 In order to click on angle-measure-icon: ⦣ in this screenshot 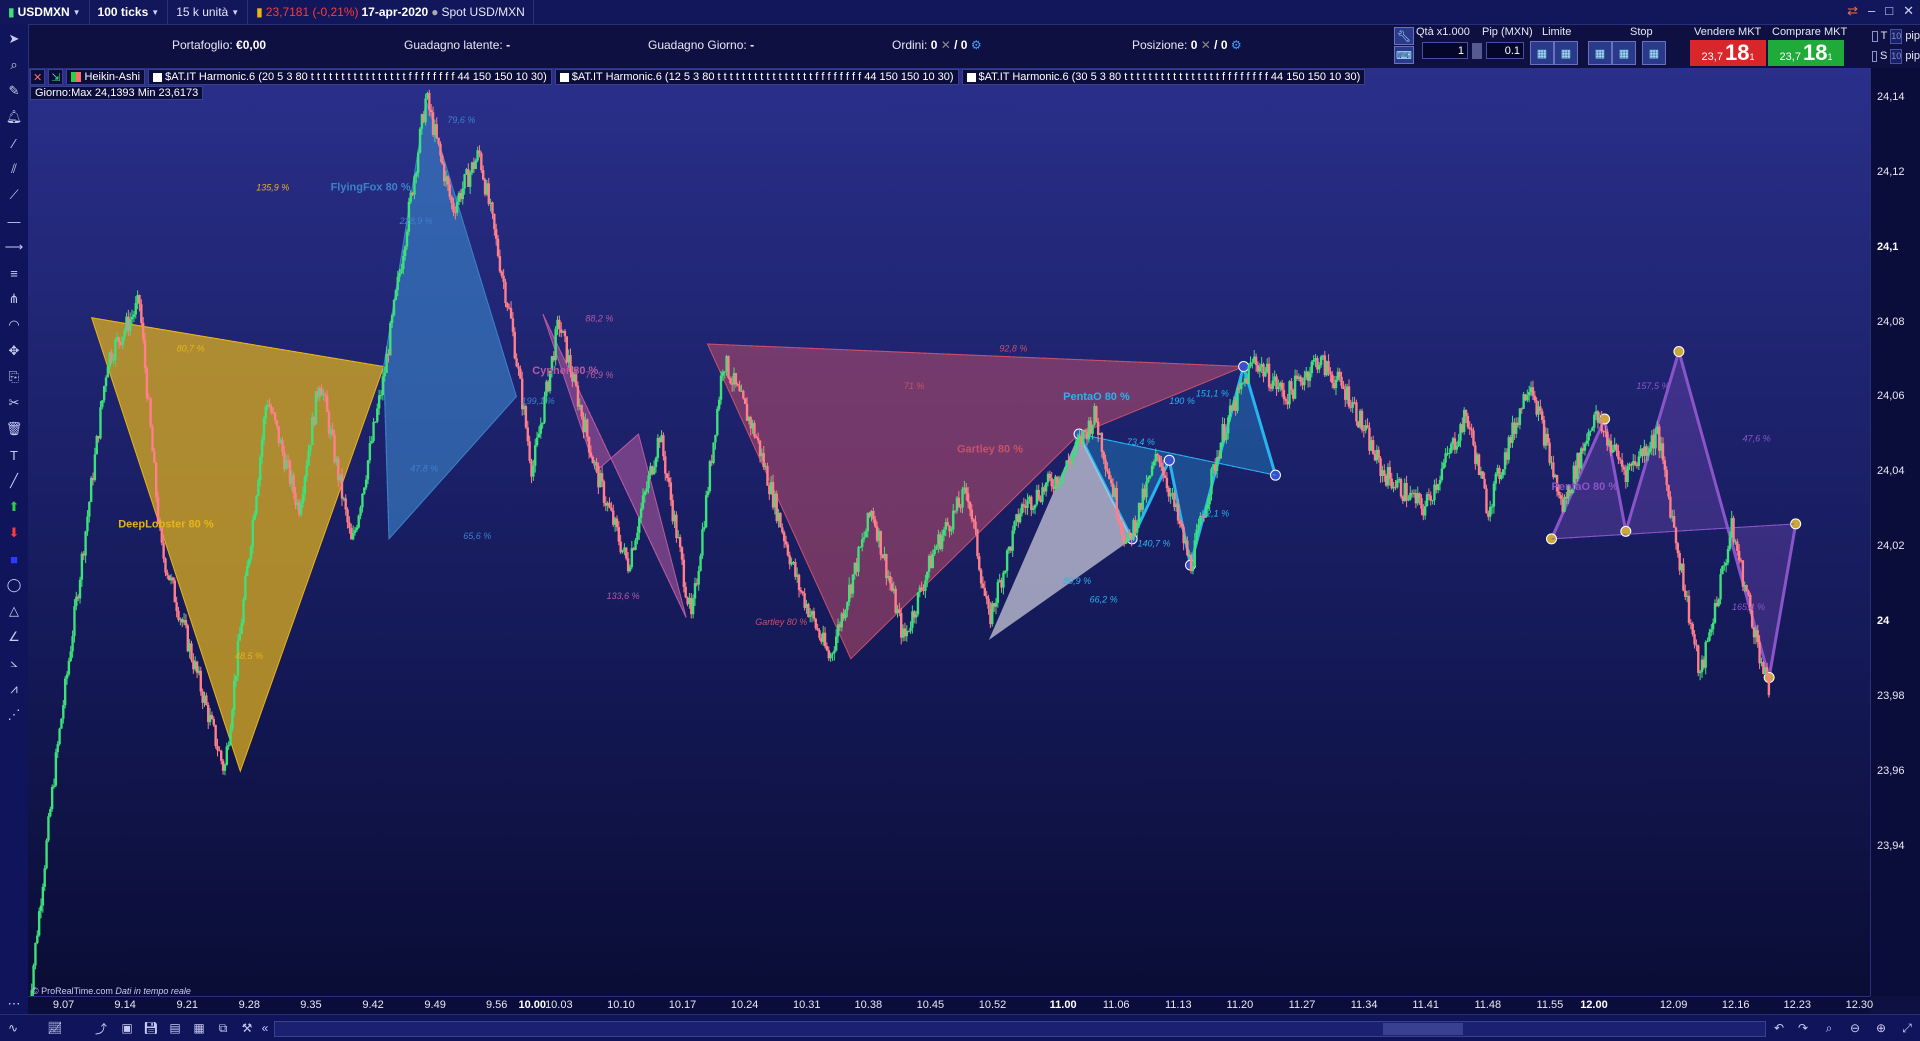, I will do `click(14, 663)`.